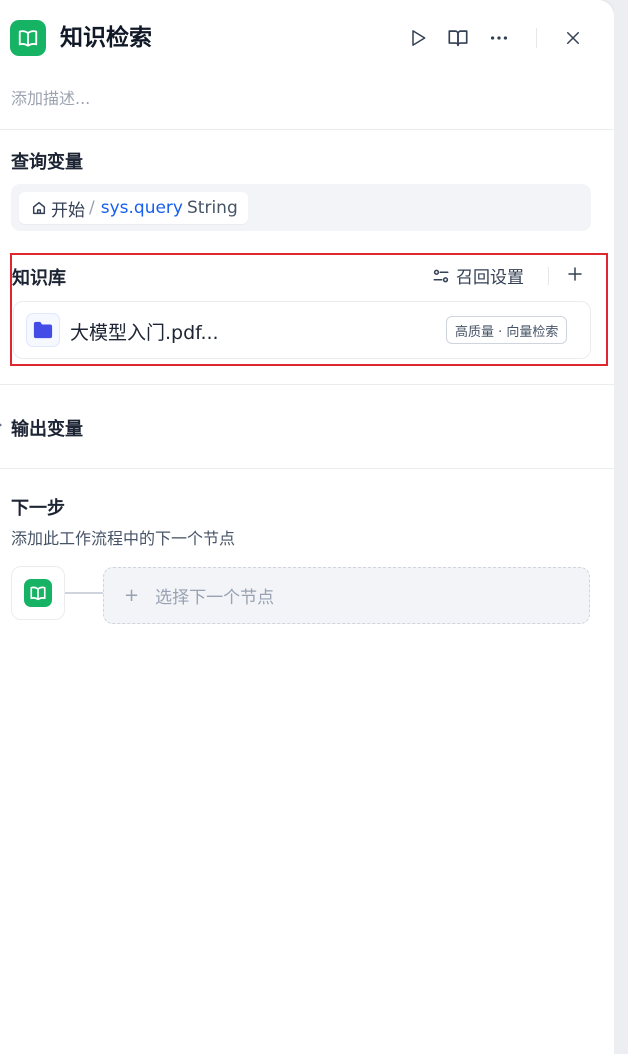 This screenshot has height=1054, width=628. What do you see at coordinates (43, 330) in the screenshot?
I see `folder-icon` at bounding box center [43, 330].